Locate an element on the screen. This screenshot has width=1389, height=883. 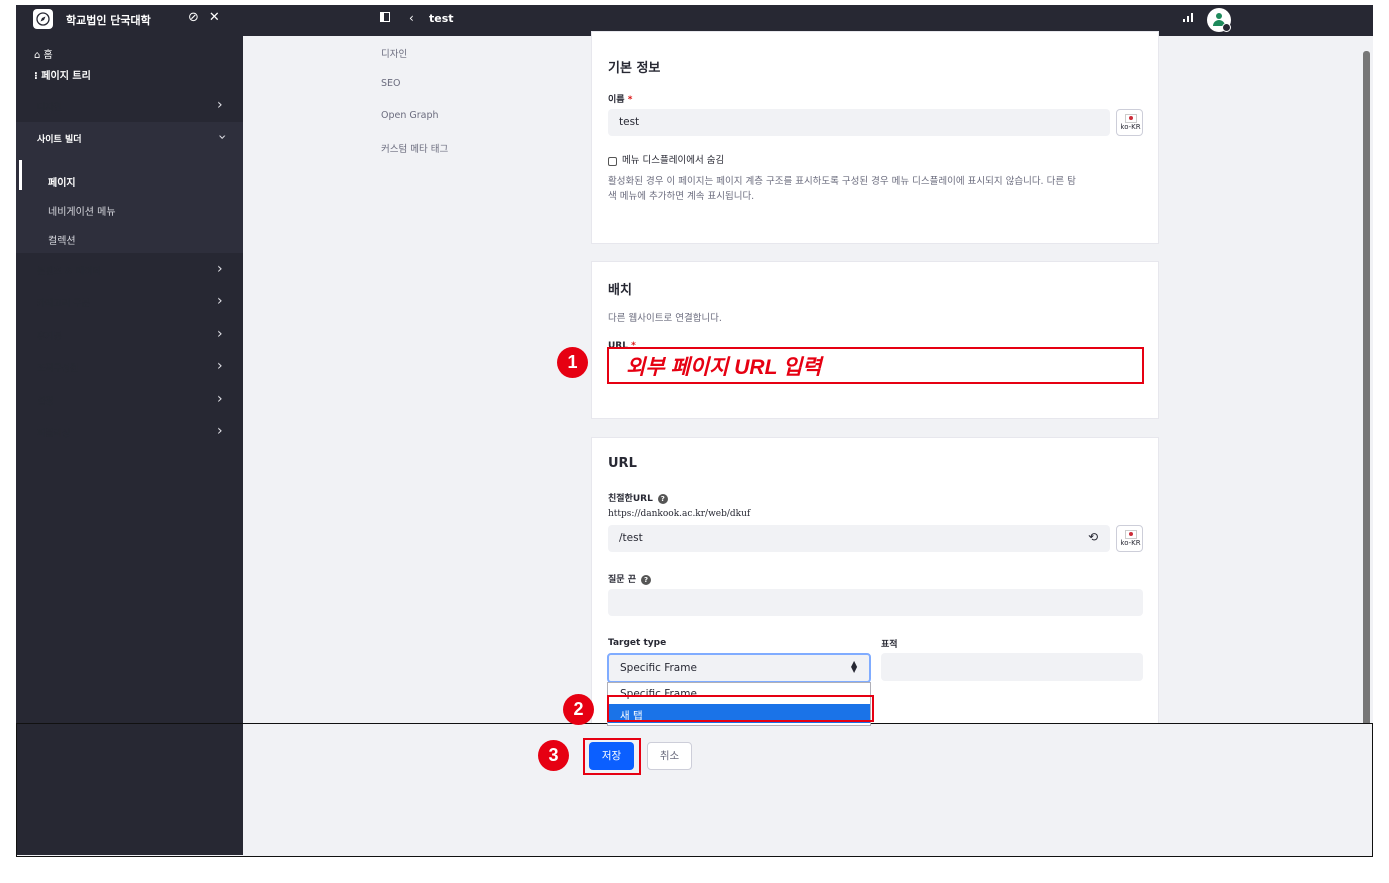
annotation-badge-1: 1 is located at coordinates (572, 362).